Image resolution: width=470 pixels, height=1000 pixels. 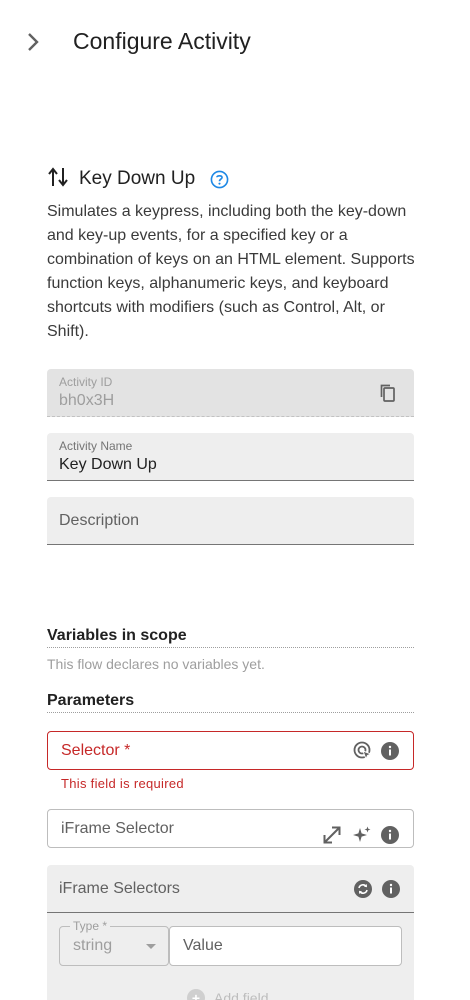 What do you see at coordinates (151, 946) in the screenshot?
I see `caret-down-icon` at bounding box center [151, 946].